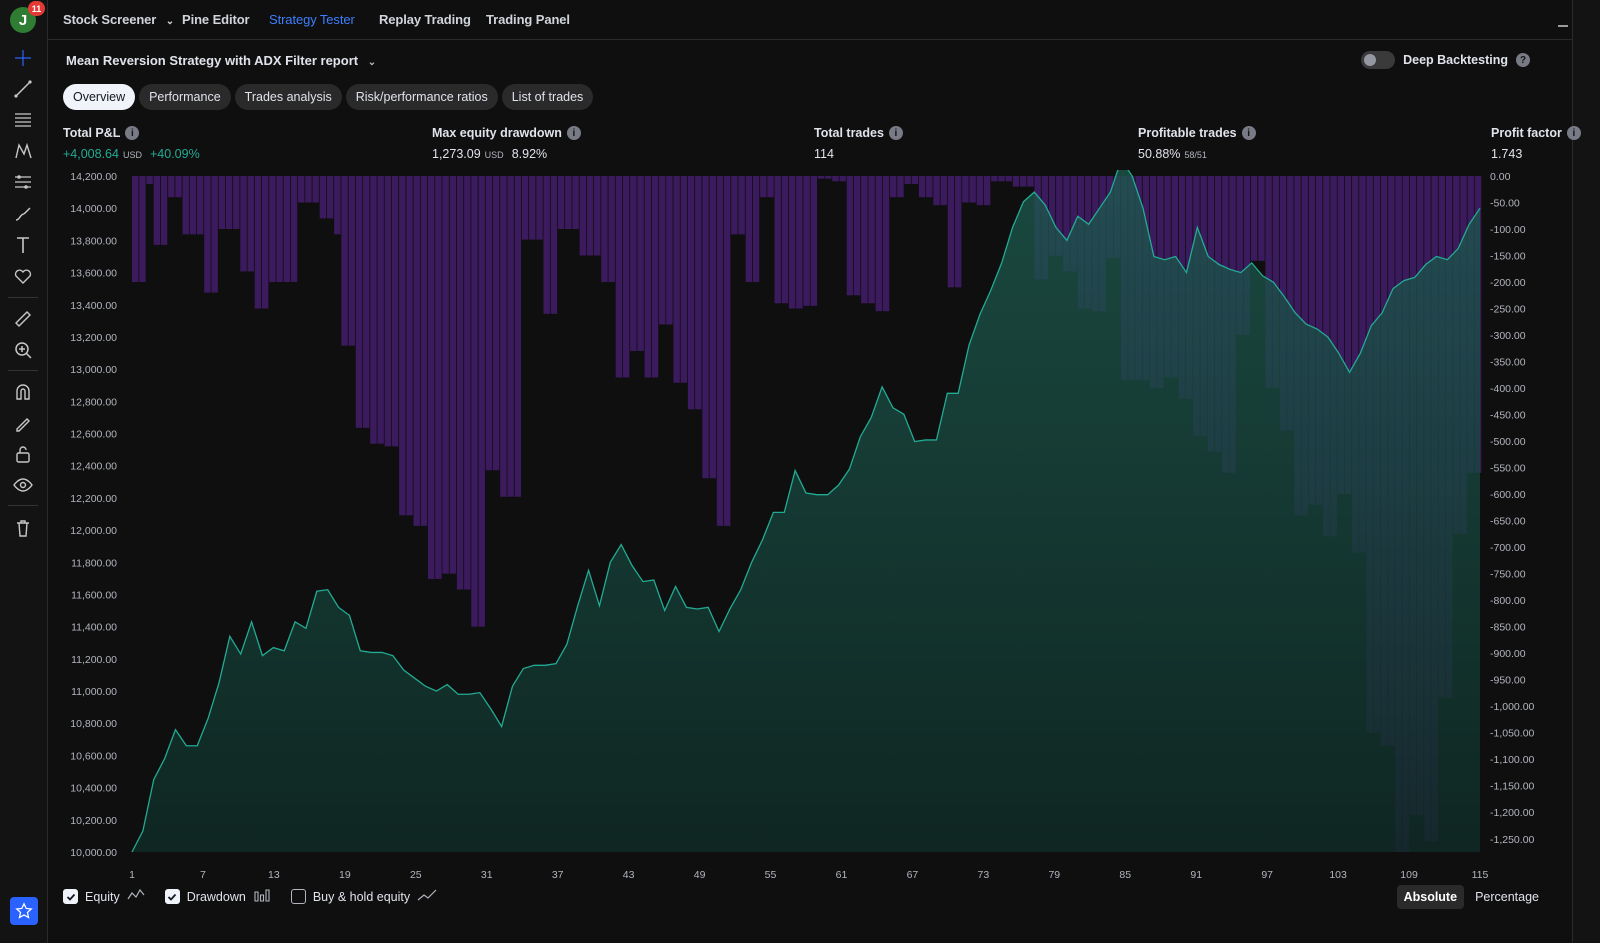  What do you see at coordinates (23, 151) in the screenshot?
I see `pattern-icon` at bounding box center [23, 151].